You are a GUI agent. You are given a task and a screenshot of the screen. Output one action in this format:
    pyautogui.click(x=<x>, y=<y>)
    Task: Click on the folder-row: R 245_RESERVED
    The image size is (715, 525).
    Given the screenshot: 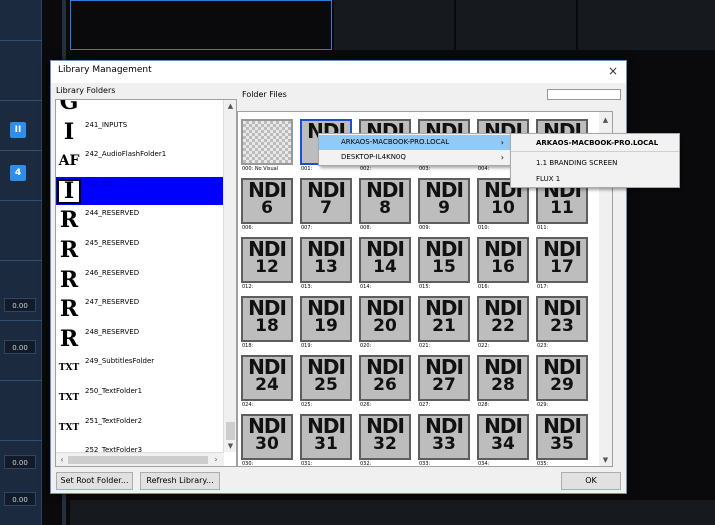 What is the action you would take?
    pyautogui.click(x=140, y=251)
    